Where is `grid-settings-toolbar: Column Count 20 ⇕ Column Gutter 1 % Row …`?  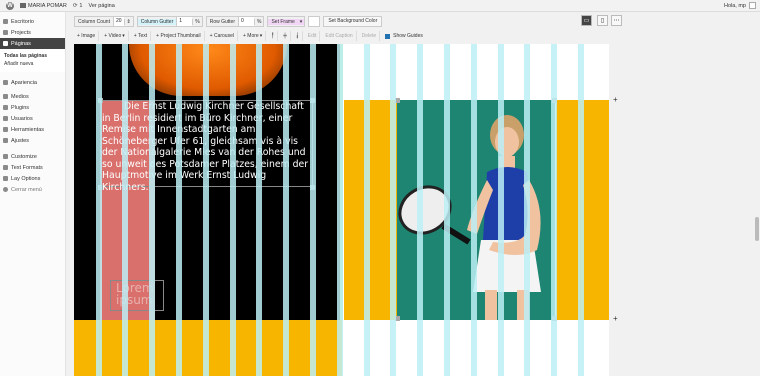
grid-settings-toolbar: Column Count 20 ⇕ Column Gutter 1 % Row … is located at coordinates (349, 21).